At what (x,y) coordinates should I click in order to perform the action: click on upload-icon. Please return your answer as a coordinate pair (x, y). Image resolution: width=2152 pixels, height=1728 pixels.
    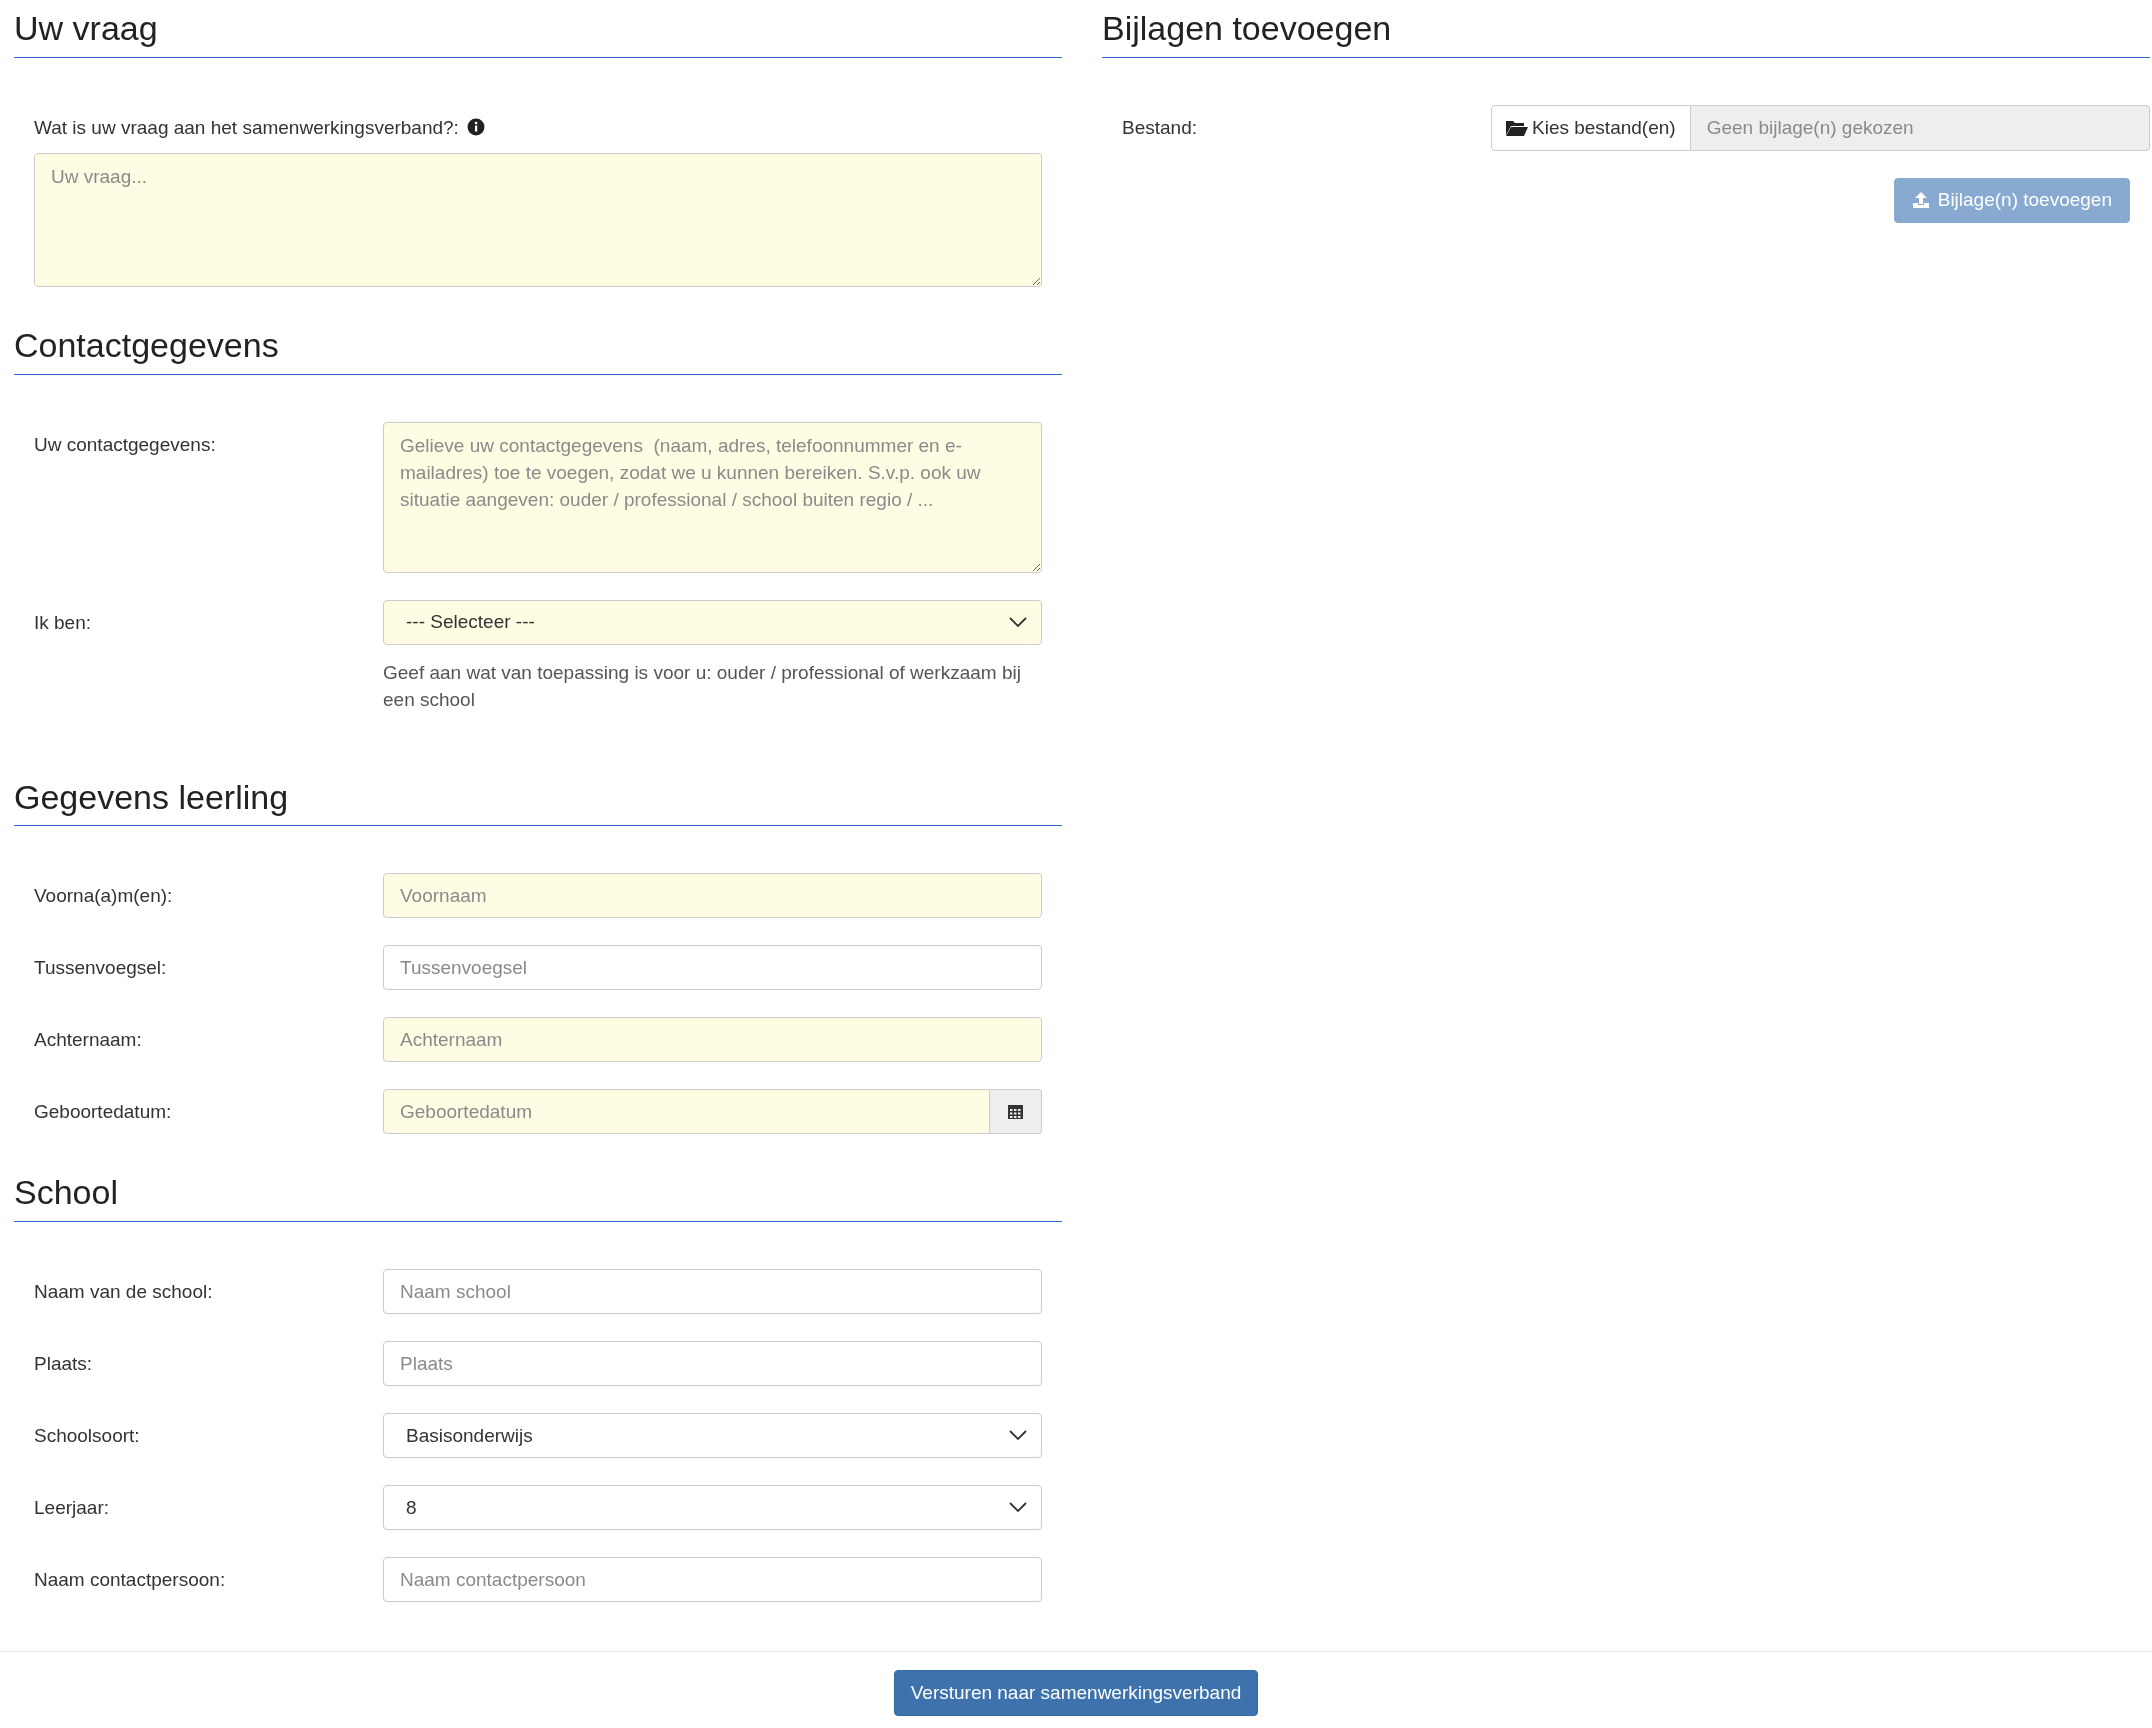
    Looking at the image, I should click on (1920, 200).